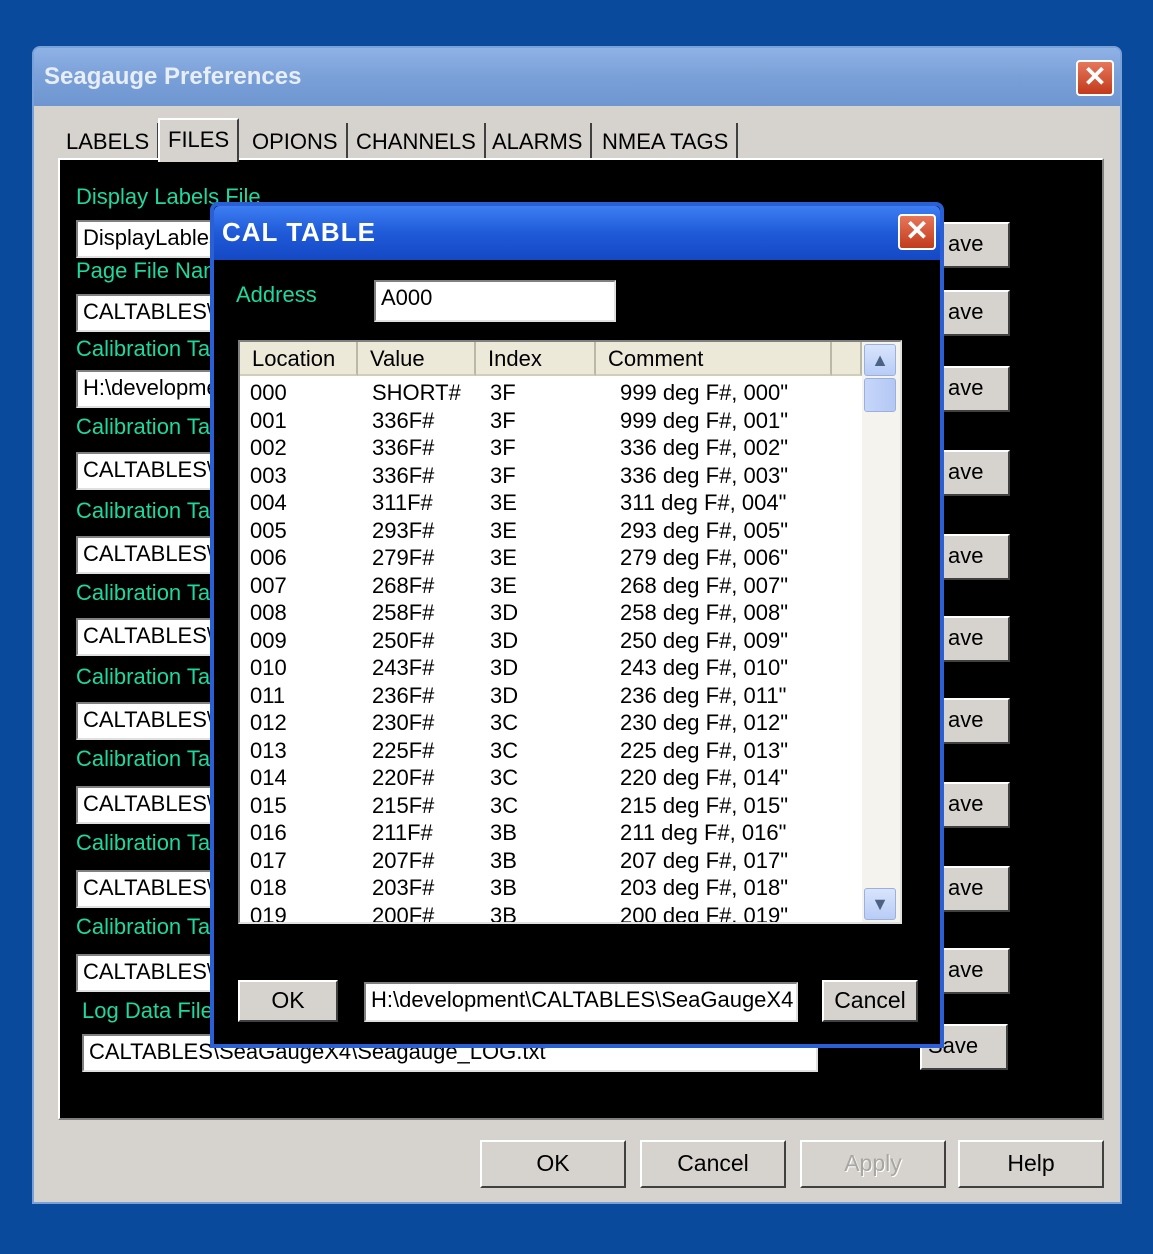  I want to click on vertical-scrollbar: ▲ ▼, so click(881, 632).